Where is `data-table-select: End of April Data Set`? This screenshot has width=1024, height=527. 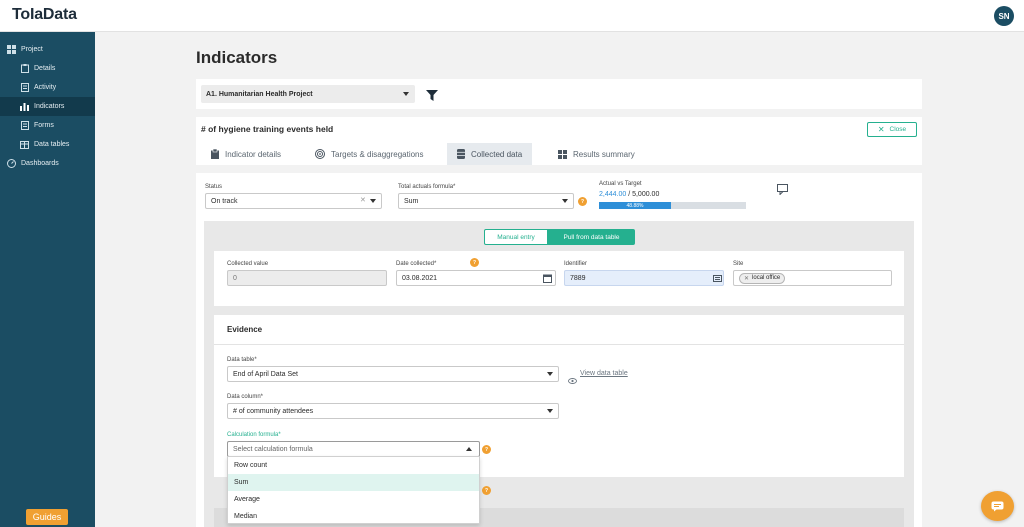 data-table-select: End of April Data Set is located at coordinates (393, 374).